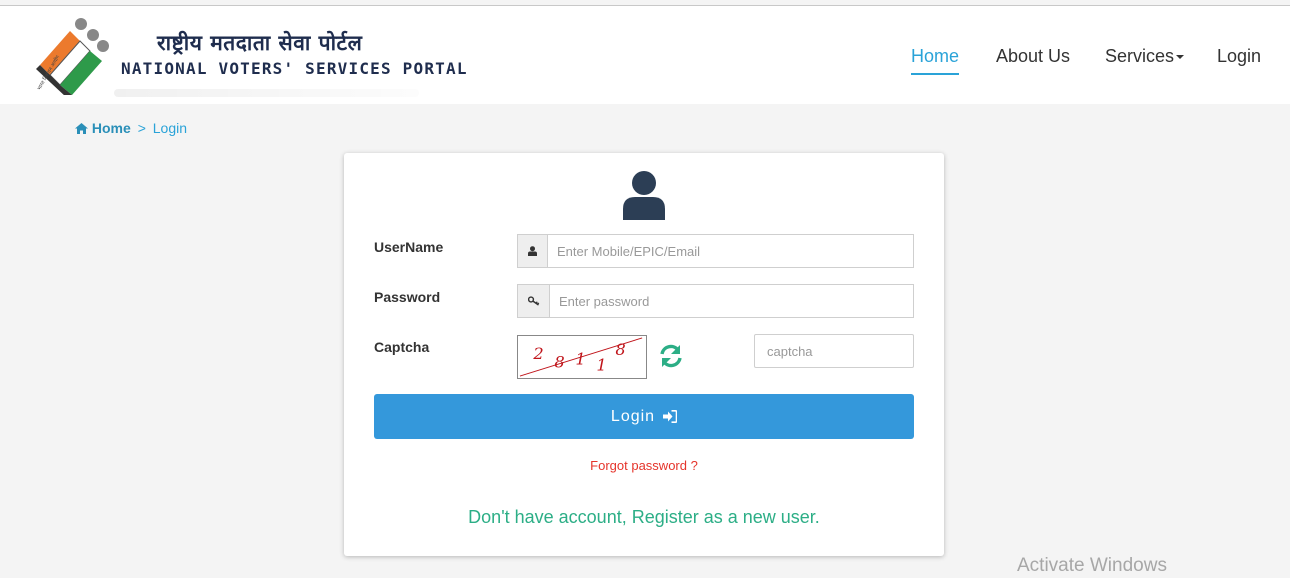  I want to click on brand-title-english: NATIONAL VOTERS' SERVICES PORTAL, so click(294, 68).